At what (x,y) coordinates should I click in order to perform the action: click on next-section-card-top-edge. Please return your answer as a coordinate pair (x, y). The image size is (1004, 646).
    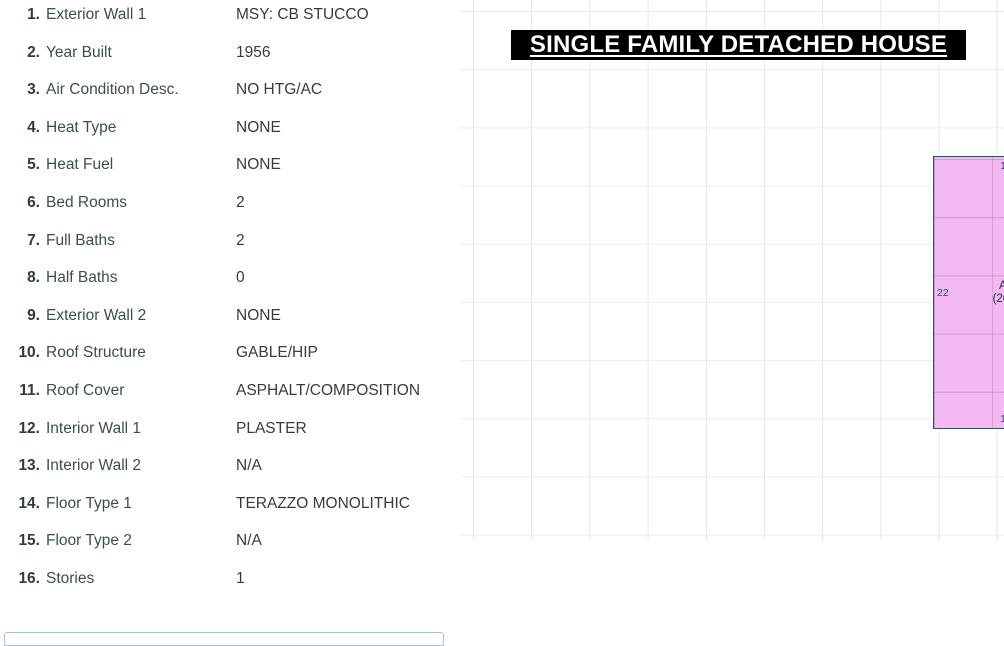
    Looking at the image, I should click on (224, 639).